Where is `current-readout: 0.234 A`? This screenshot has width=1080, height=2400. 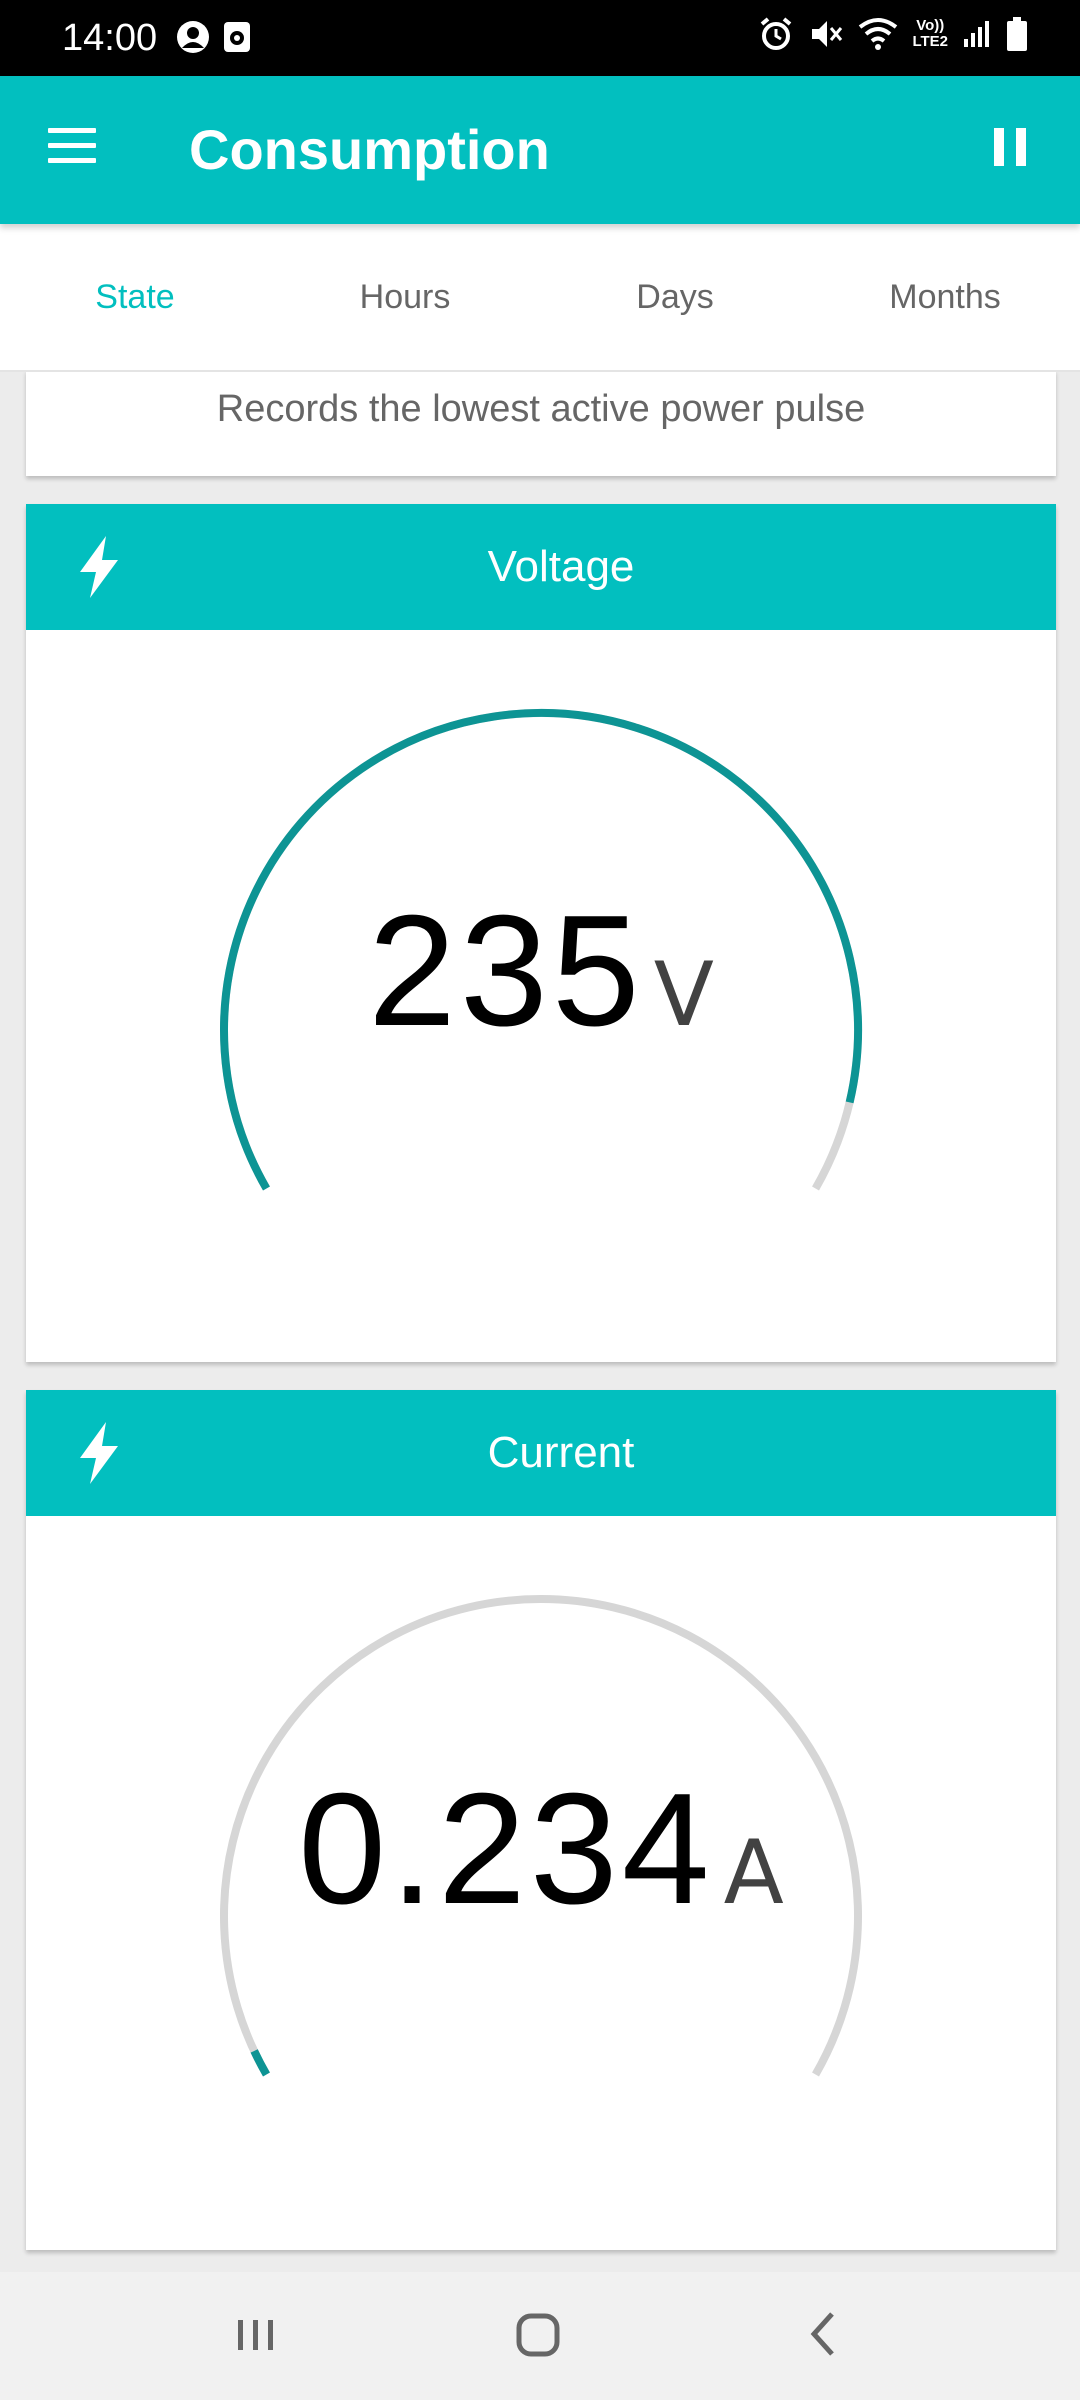 current-readout: 0.234 A is located at coordinates (541, 1849).